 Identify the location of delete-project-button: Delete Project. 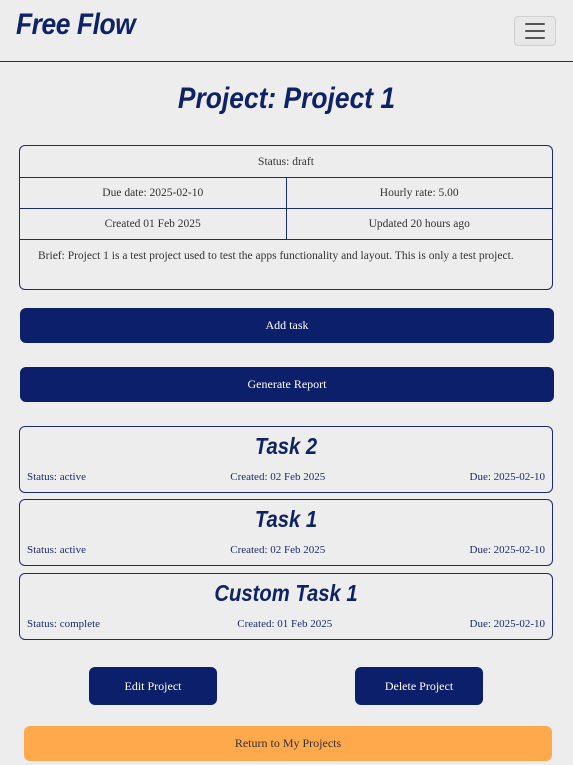
(419, 686).